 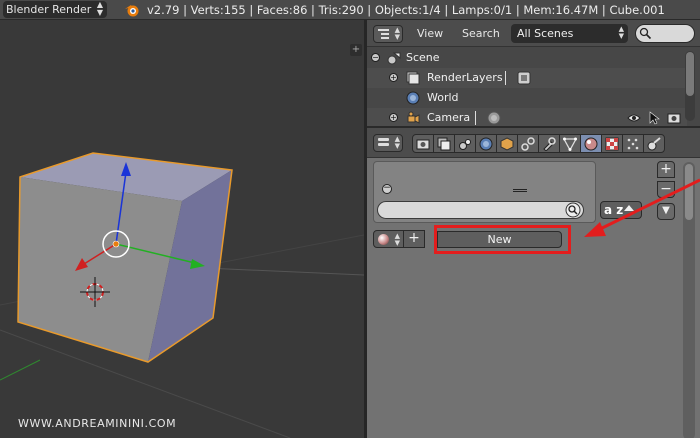 I want to click on tree-item-label: RenderLayers, so click(x=465, y=77).